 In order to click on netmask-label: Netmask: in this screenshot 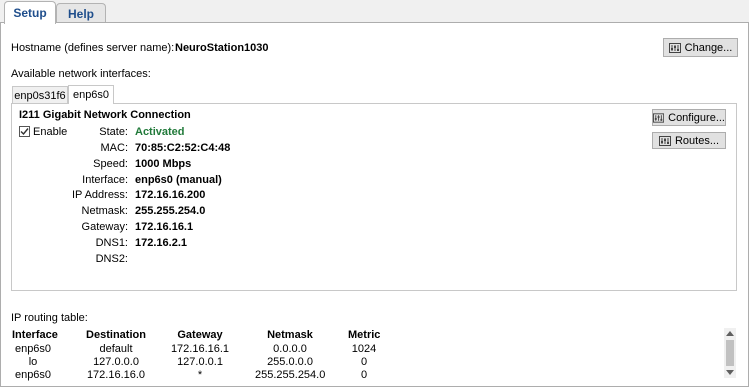, I will do `click(104, 211)`.